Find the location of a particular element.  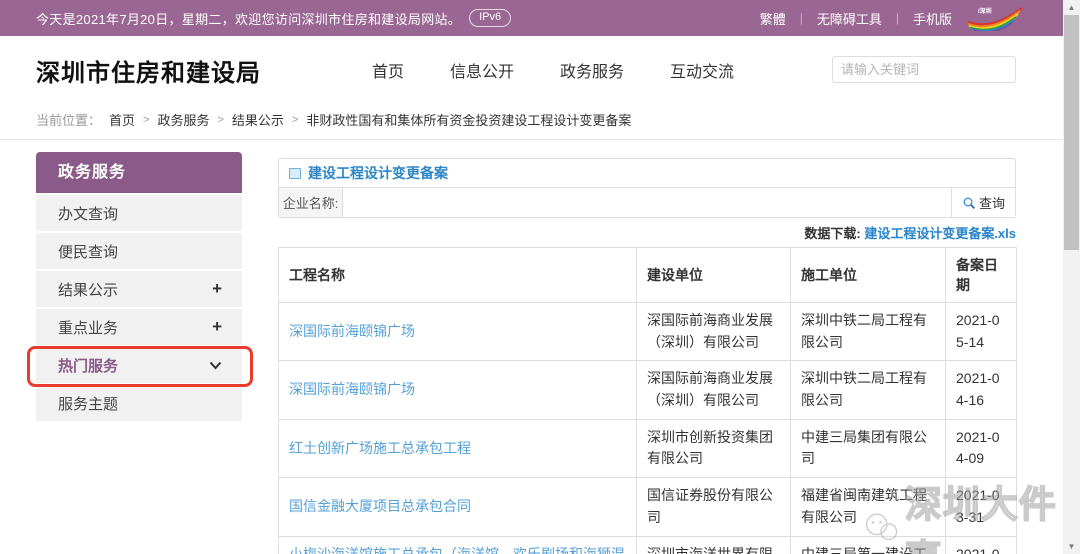

sidebar-item-label: 热门服务 is located at coordinates (88, 366).